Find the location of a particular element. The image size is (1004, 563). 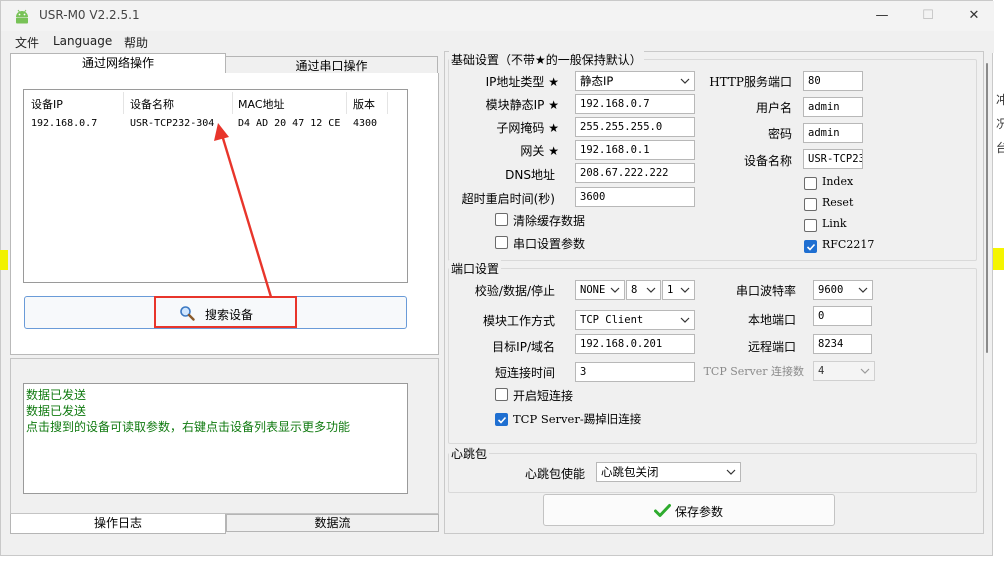

index-checkbox is located at coordinates (810, 183).